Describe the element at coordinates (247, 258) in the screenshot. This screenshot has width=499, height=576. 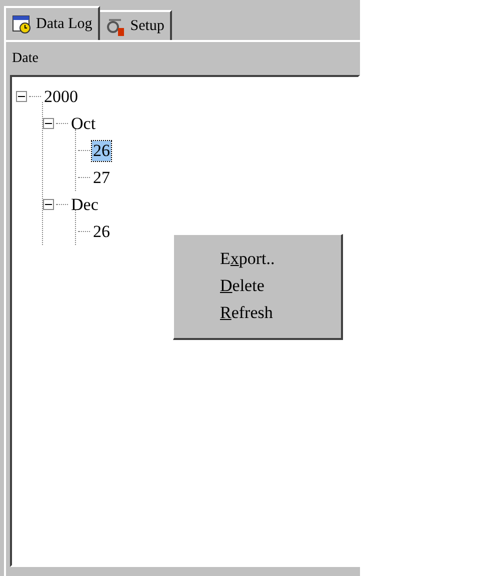
I see `menu-item: Export..` at that location.